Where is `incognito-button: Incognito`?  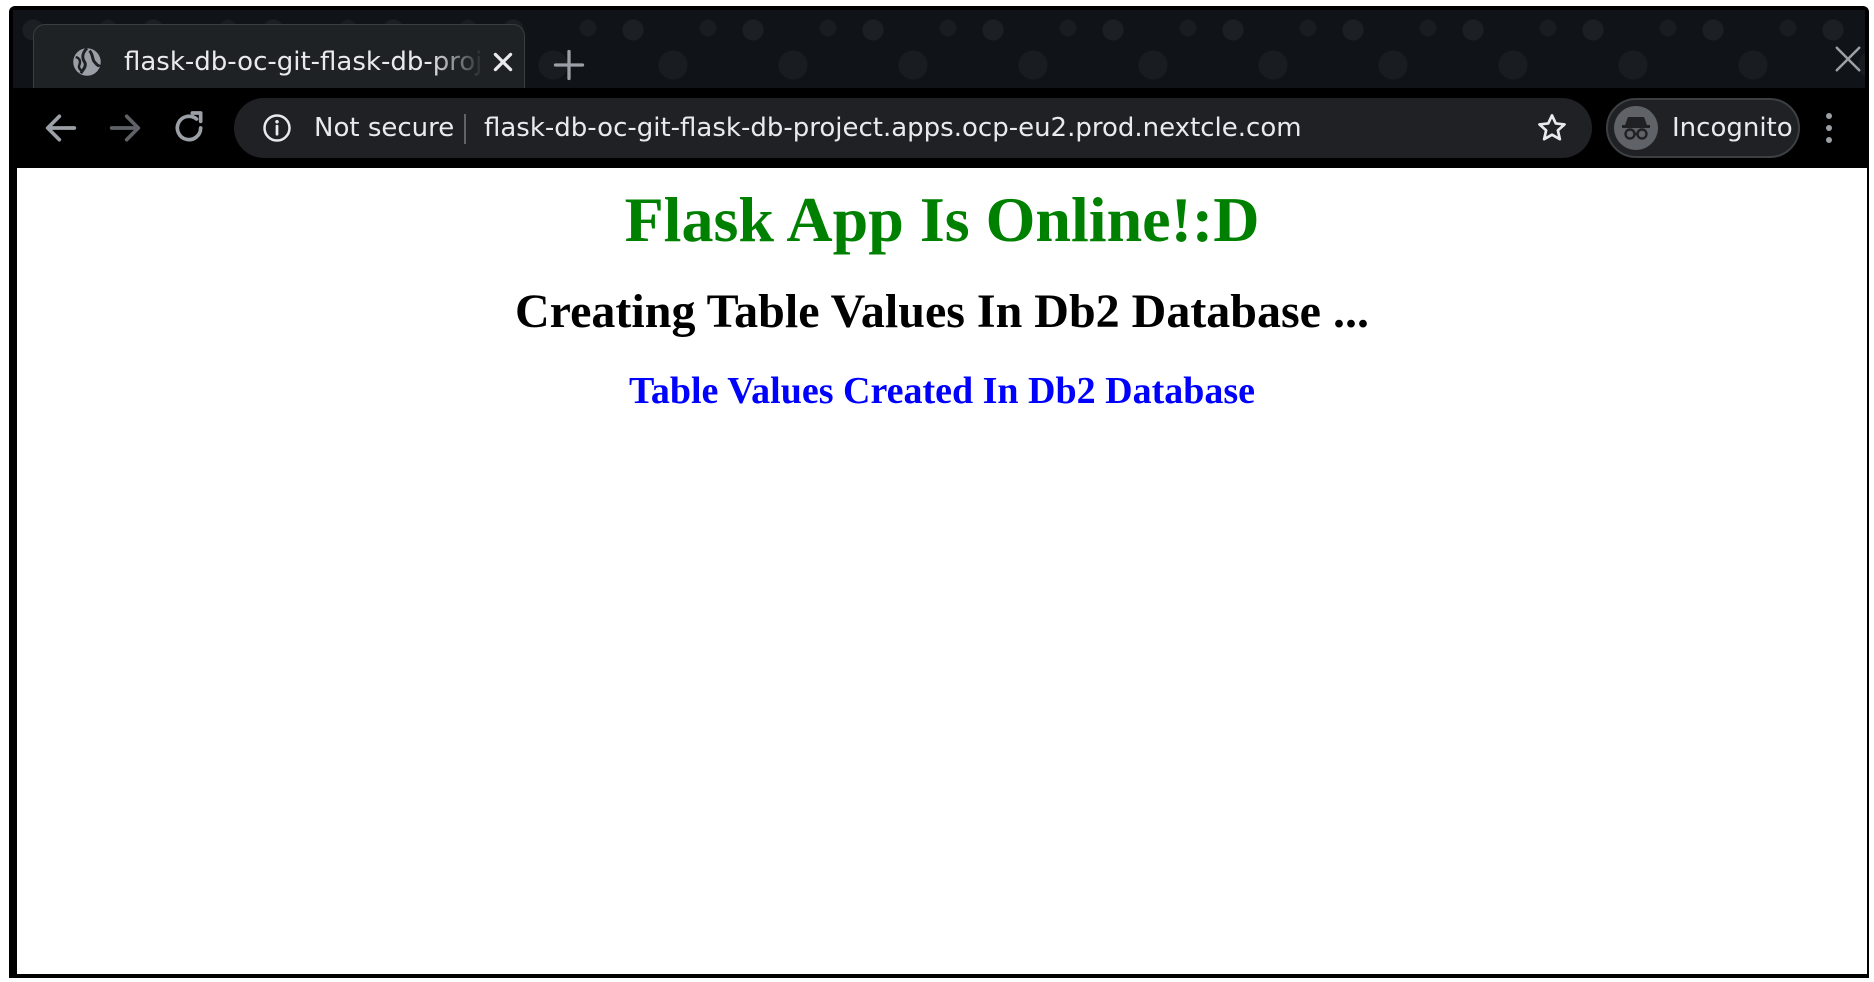
incognito-button: Incognito is located at coordinates (1703, 128).